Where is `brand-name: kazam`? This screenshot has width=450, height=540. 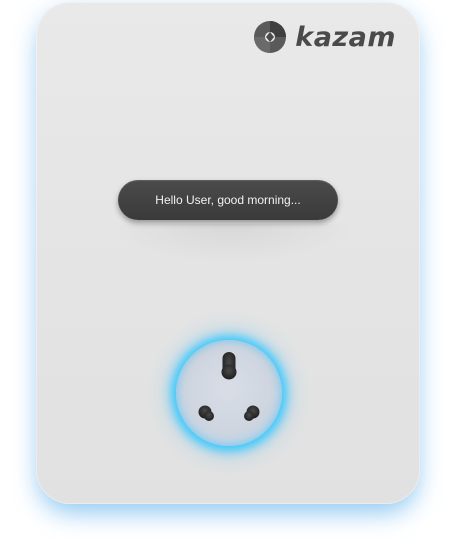
brand-name: kazam is located at coordinates (345, 37).